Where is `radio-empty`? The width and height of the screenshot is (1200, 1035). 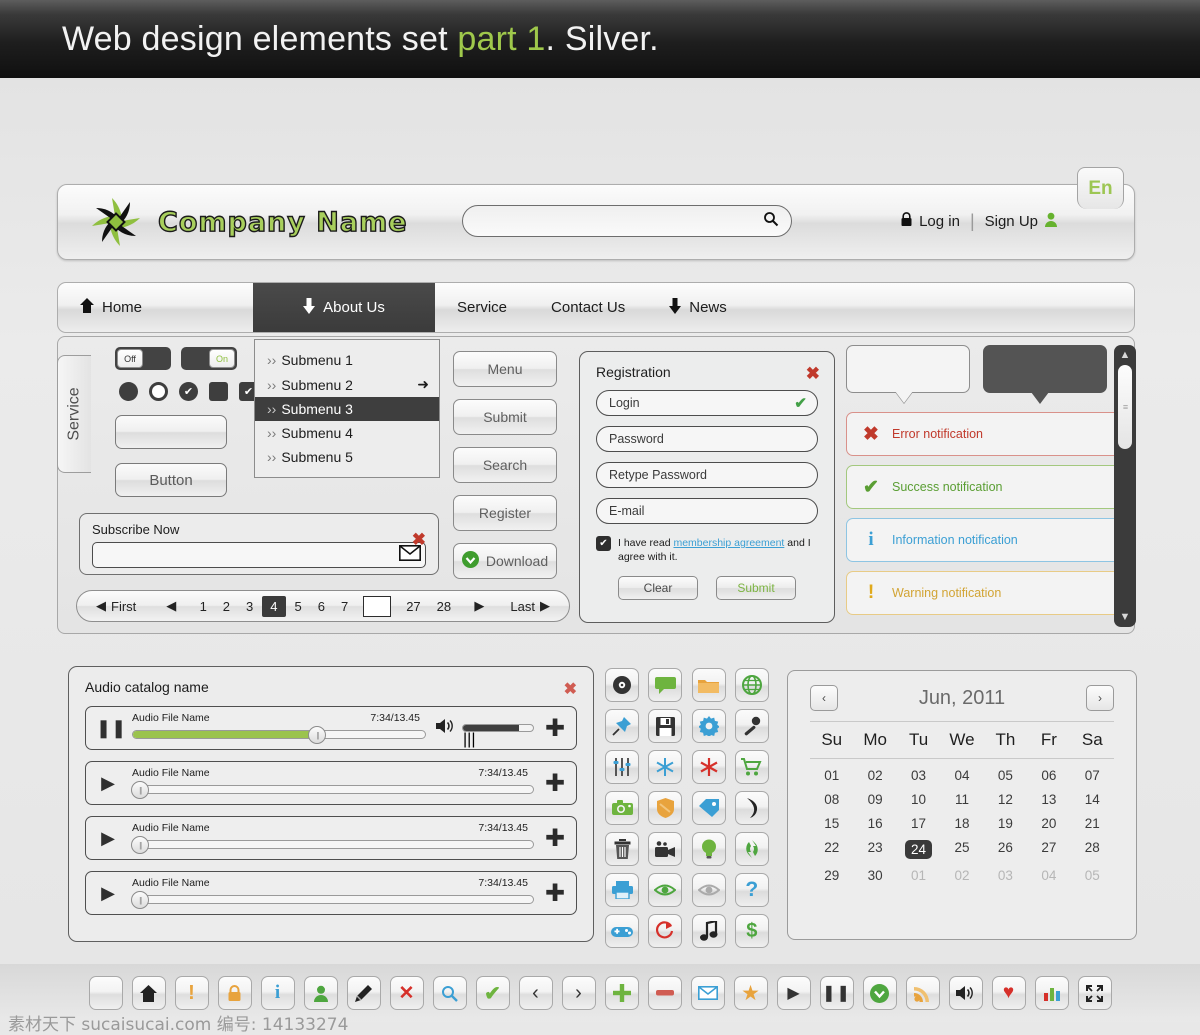
radio-empty is located at coordinates (158, 391).